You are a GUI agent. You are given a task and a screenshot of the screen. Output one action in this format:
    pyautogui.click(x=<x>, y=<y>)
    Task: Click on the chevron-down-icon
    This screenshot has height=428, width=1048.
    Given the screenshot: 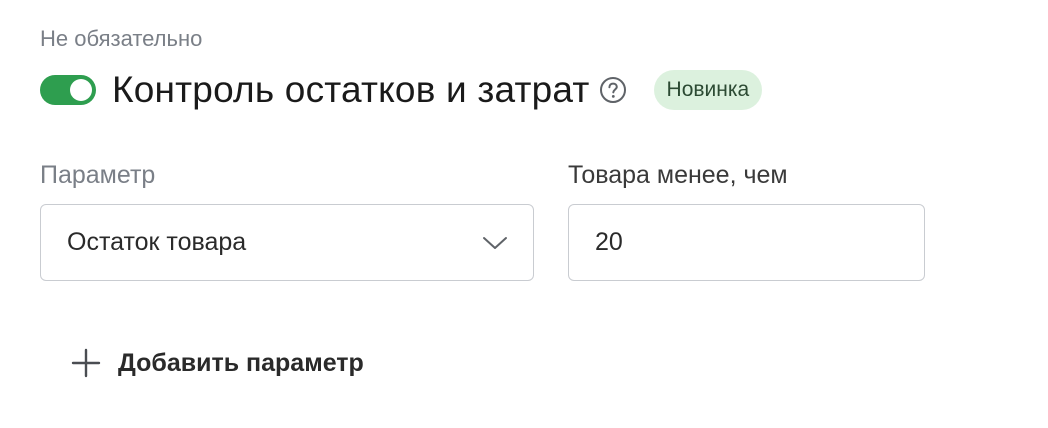 What is the action you would take?
    pyautogui.click(x=495, y=243)
    